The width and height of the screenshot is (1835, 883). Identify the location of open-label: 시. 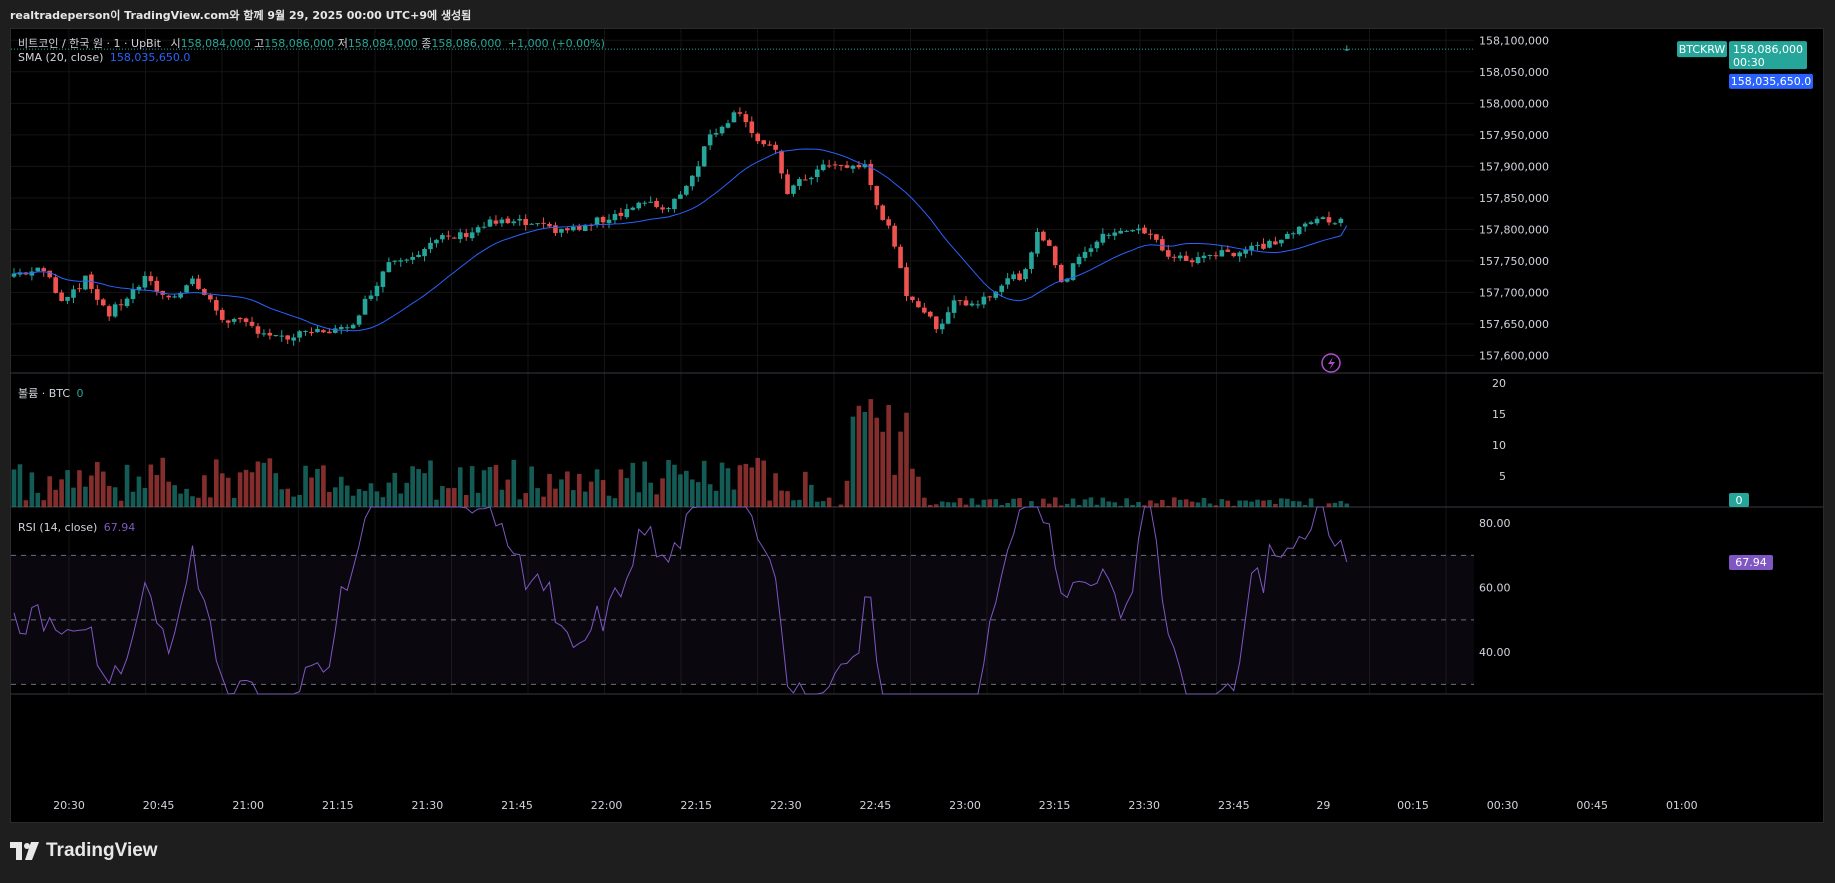
(175, 43).